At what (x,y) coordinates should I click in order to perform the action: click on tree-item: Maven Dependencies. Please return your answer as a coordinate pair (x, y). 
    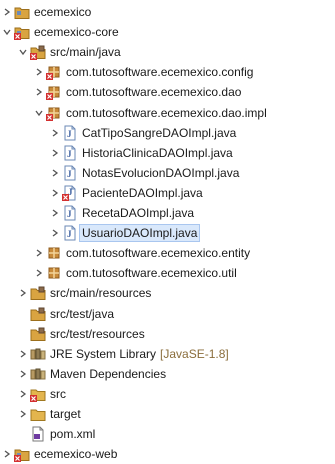
    Looking at the image, I should click on (167, 374).